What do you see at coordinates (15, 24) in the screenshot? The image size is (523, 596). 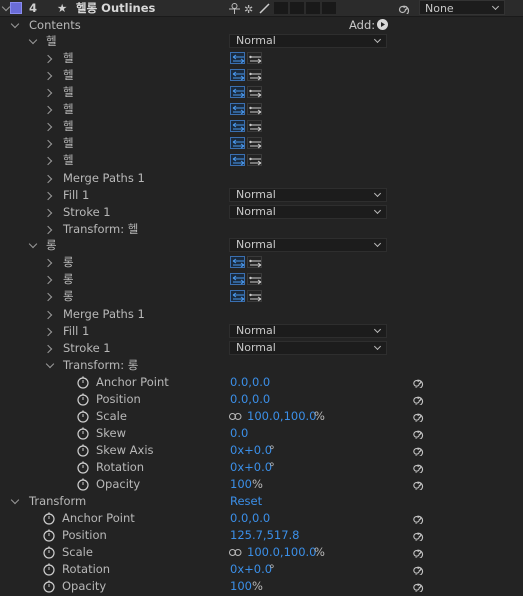 I see `contents-chevron-icon` at bounding box center [15, 24].